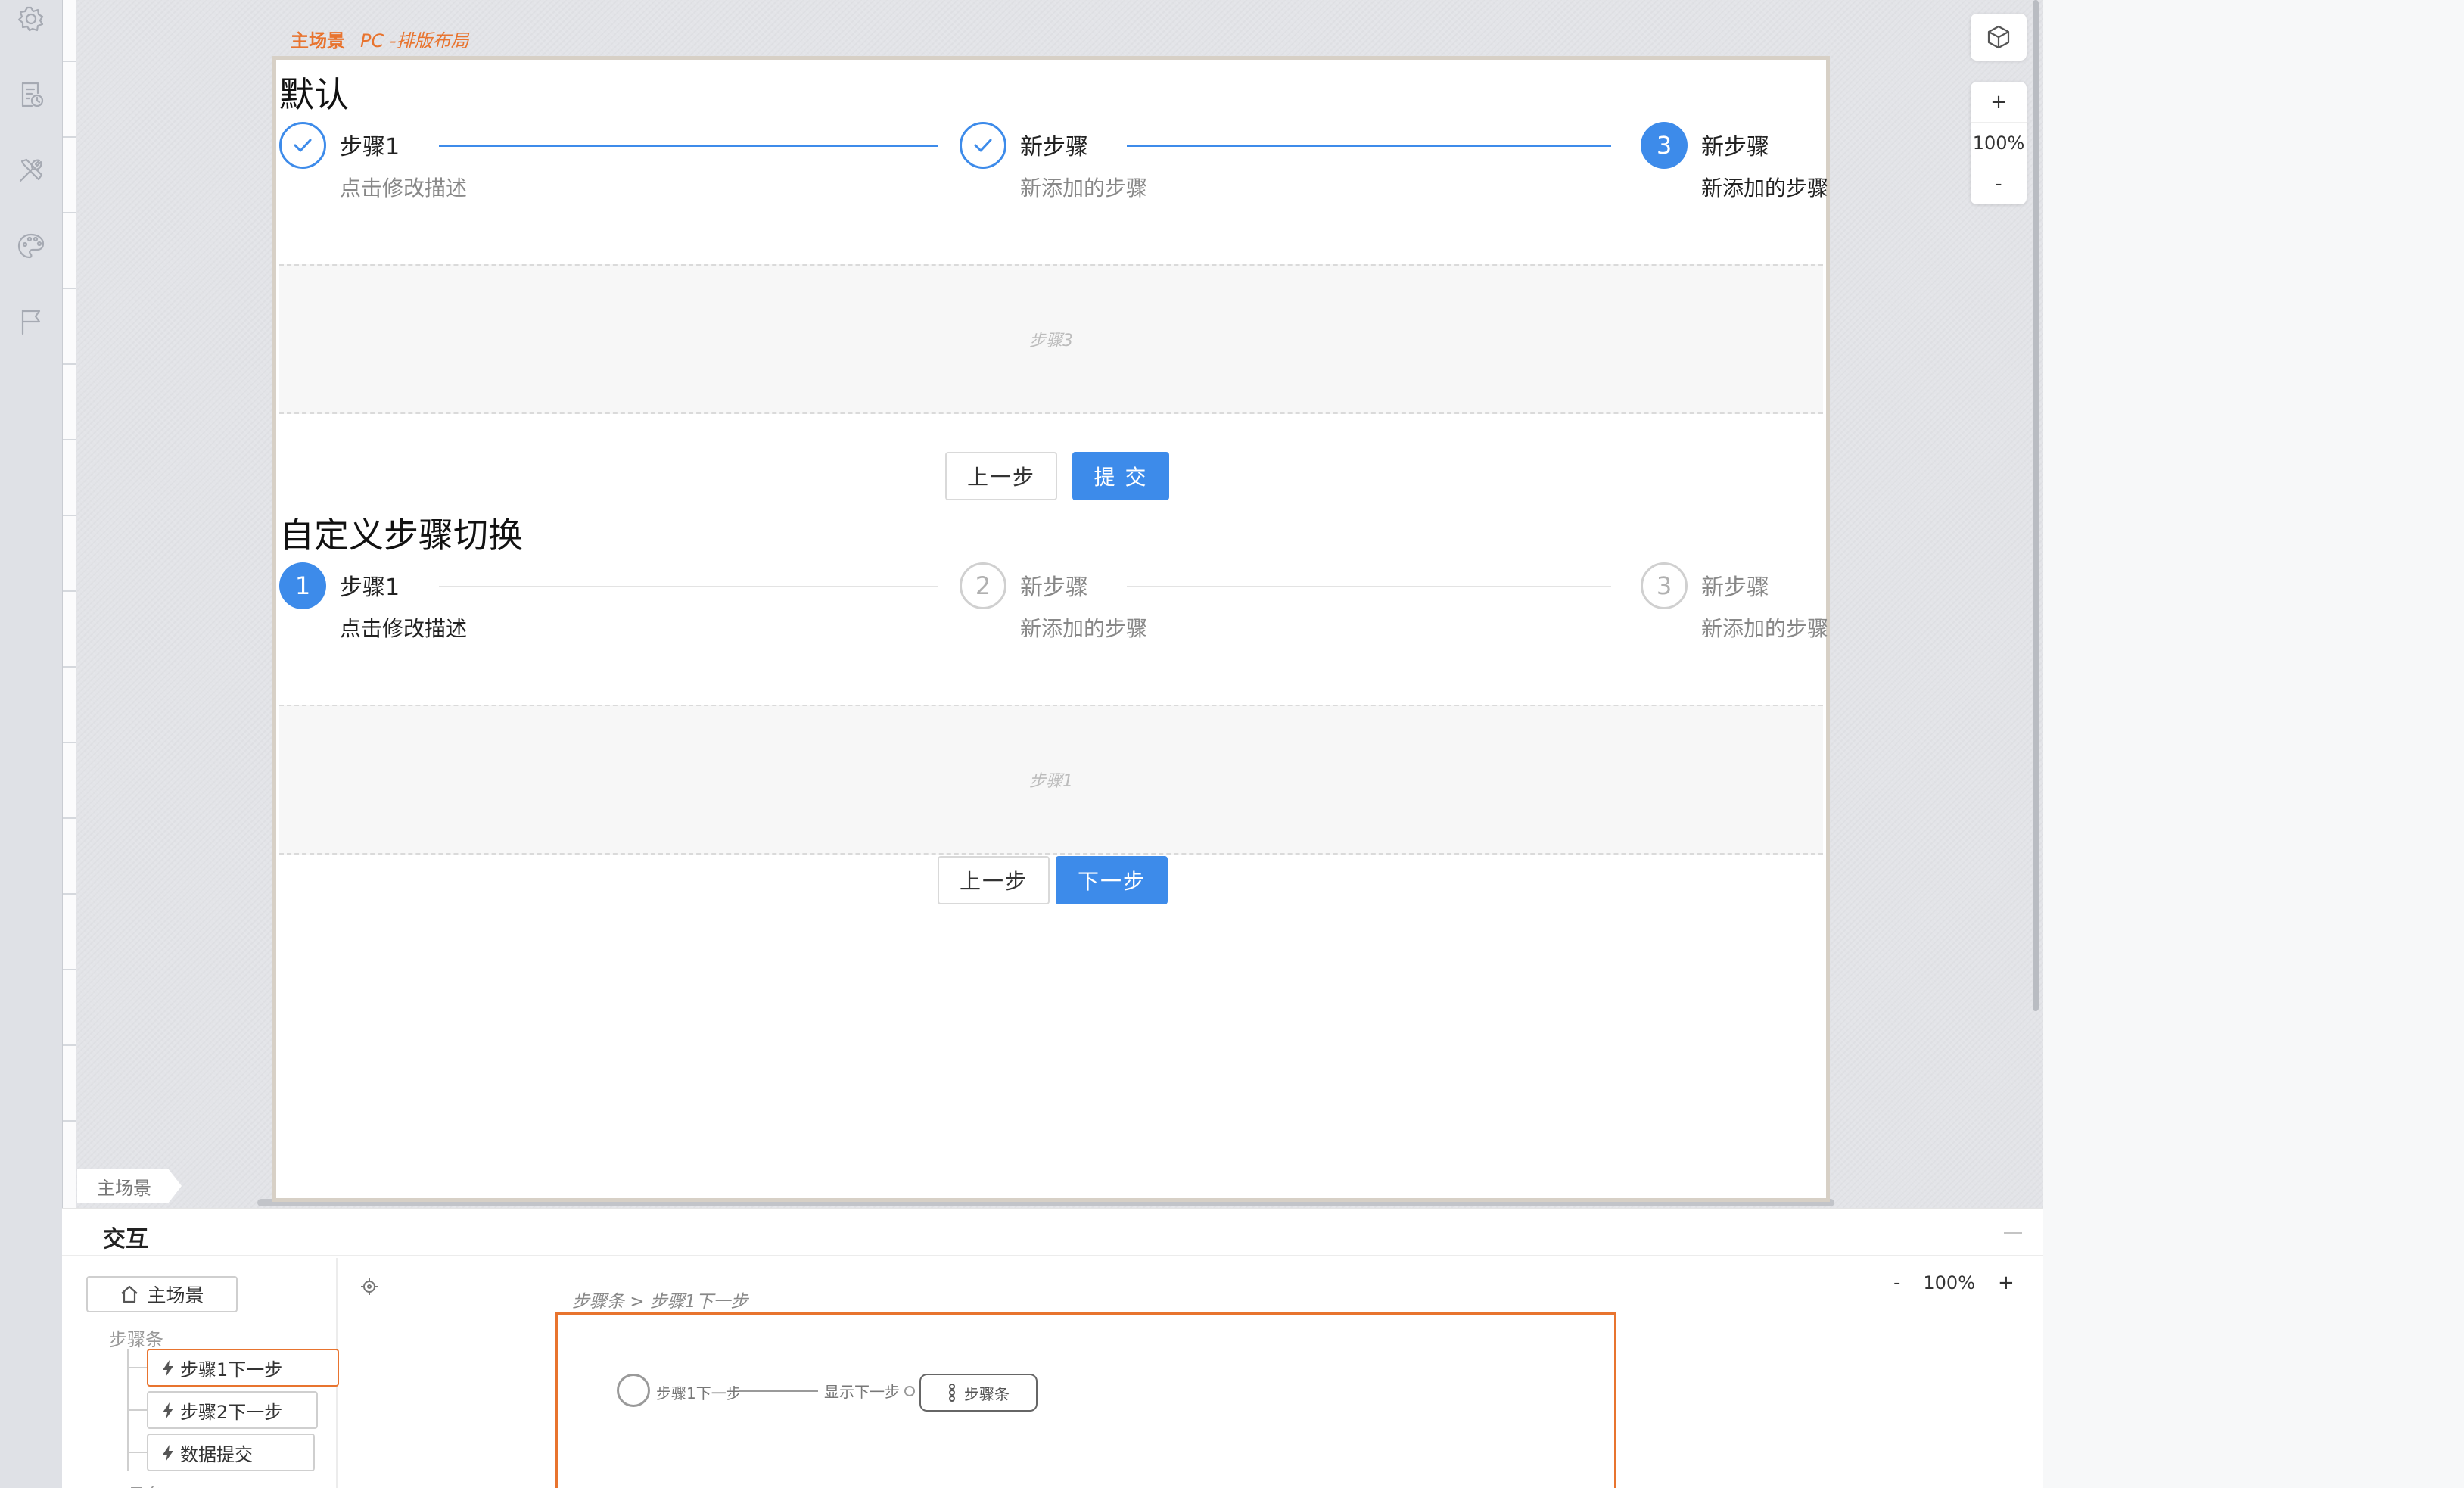  I want to click on gear-icon, so click(31, 19).